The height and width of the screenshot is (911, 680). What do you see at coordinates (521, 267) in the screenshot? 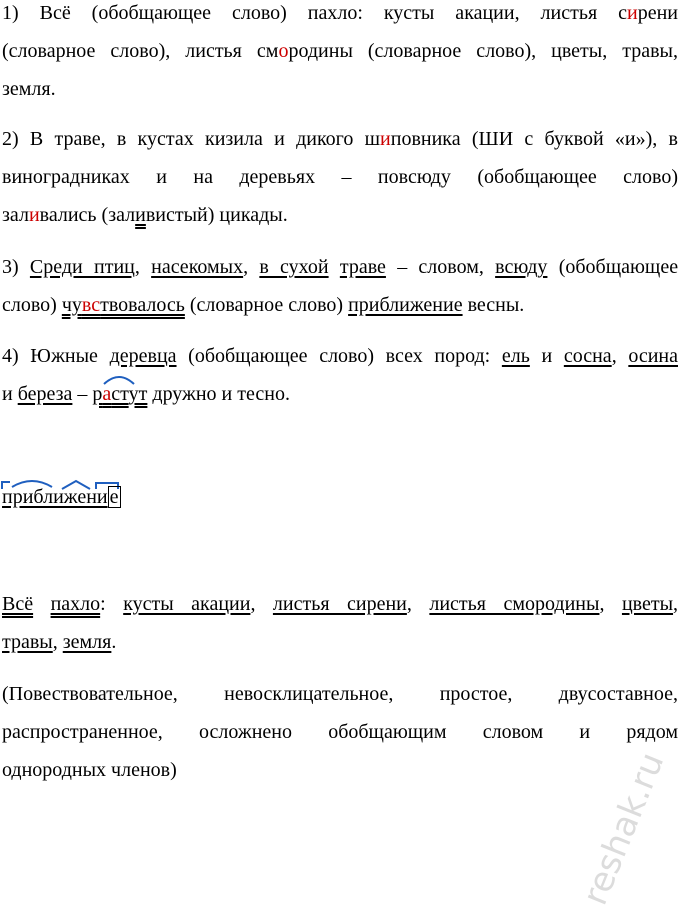
I see `word-generalizing: всюду` at bounding box center [521, 267].